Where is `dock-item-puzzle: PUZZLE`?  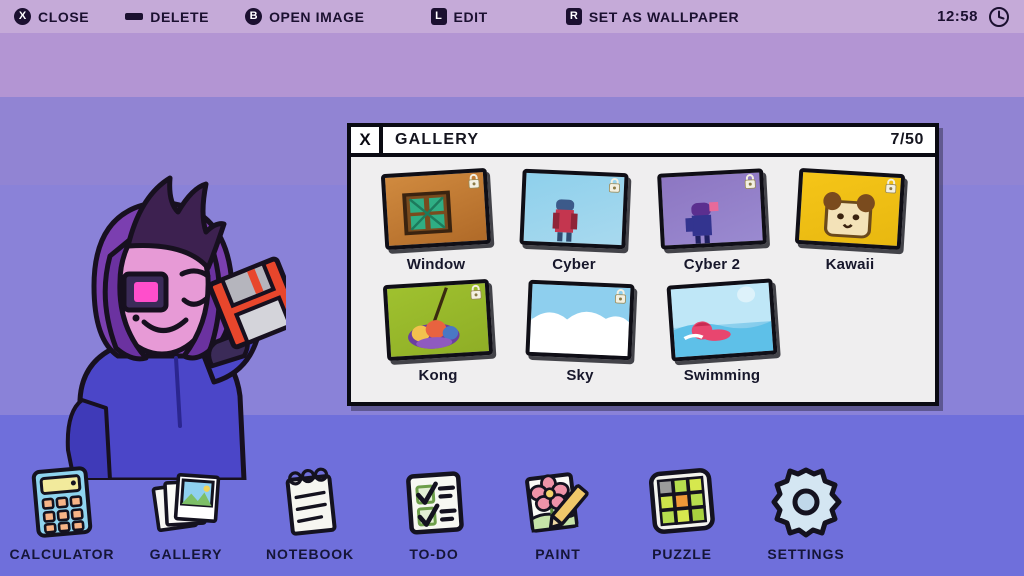
dock-item-puzzle: PUZZLE is located at coordinates (682, 520).